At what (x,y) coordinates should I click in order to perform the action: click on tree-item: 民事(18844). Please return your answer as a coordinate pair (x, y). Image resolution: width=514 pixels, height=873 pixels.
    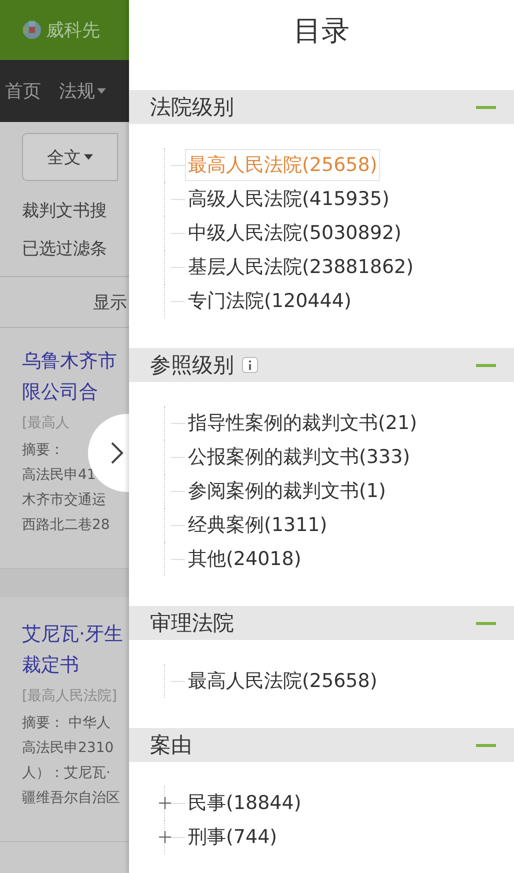
    Looking at the image, I should click on (244, 803).